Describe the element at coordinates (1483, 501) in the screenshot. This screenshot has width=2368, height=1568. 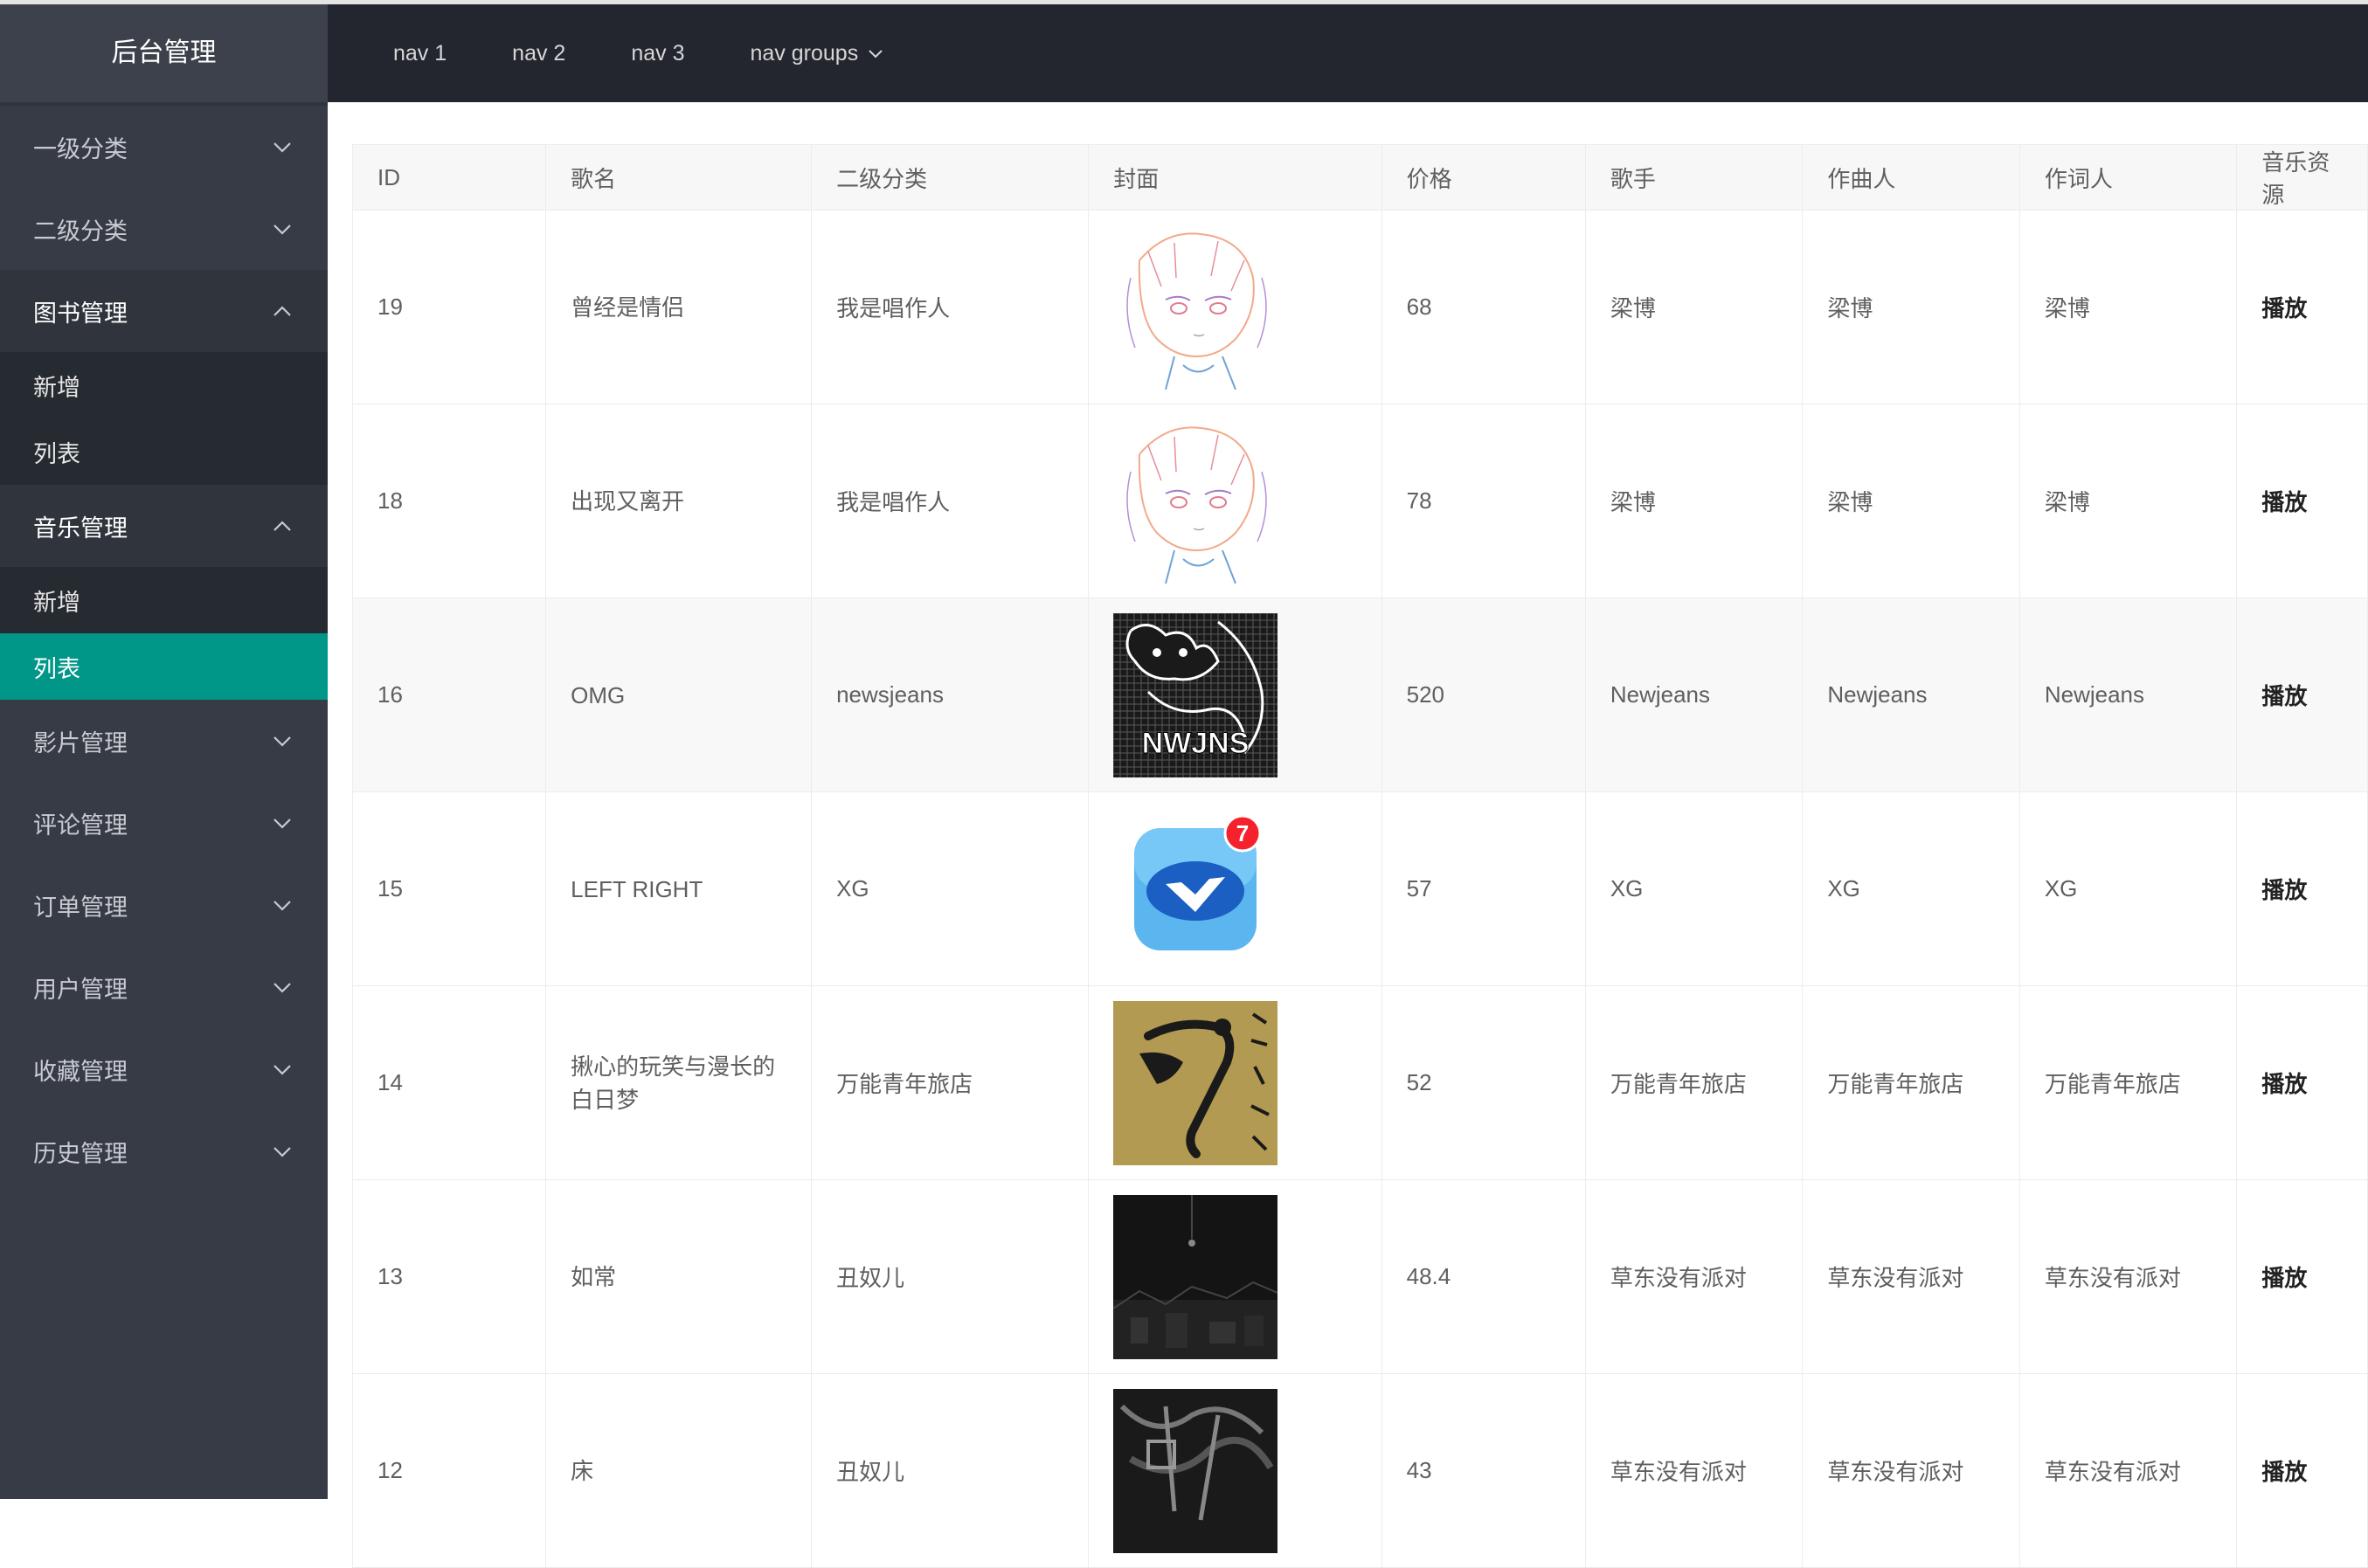
I see `cell-price: 78` at that location.